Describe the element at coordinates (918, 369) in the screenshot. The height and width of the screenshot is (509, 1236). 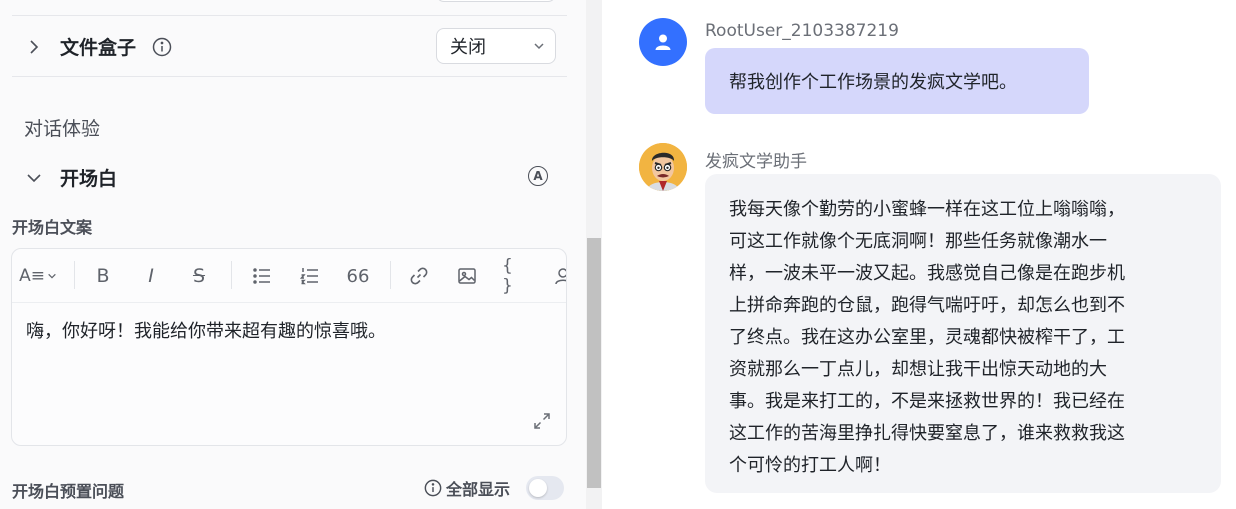
I see `bot-message-line: 资就那么一丁点儿，却想让我干出惊天动地的大` at that location.